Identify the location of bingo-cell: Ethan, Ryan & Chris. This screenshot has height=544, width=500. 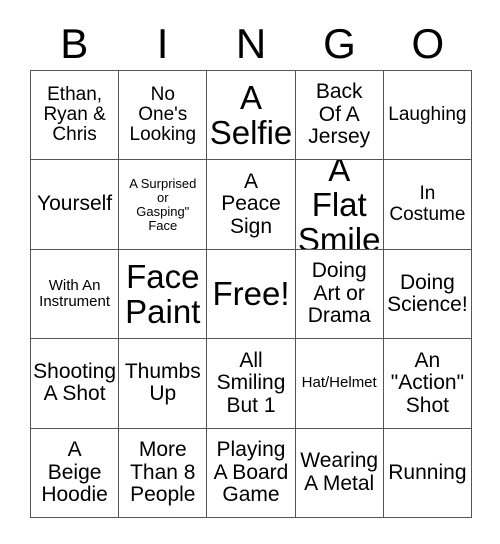
(75, 116).